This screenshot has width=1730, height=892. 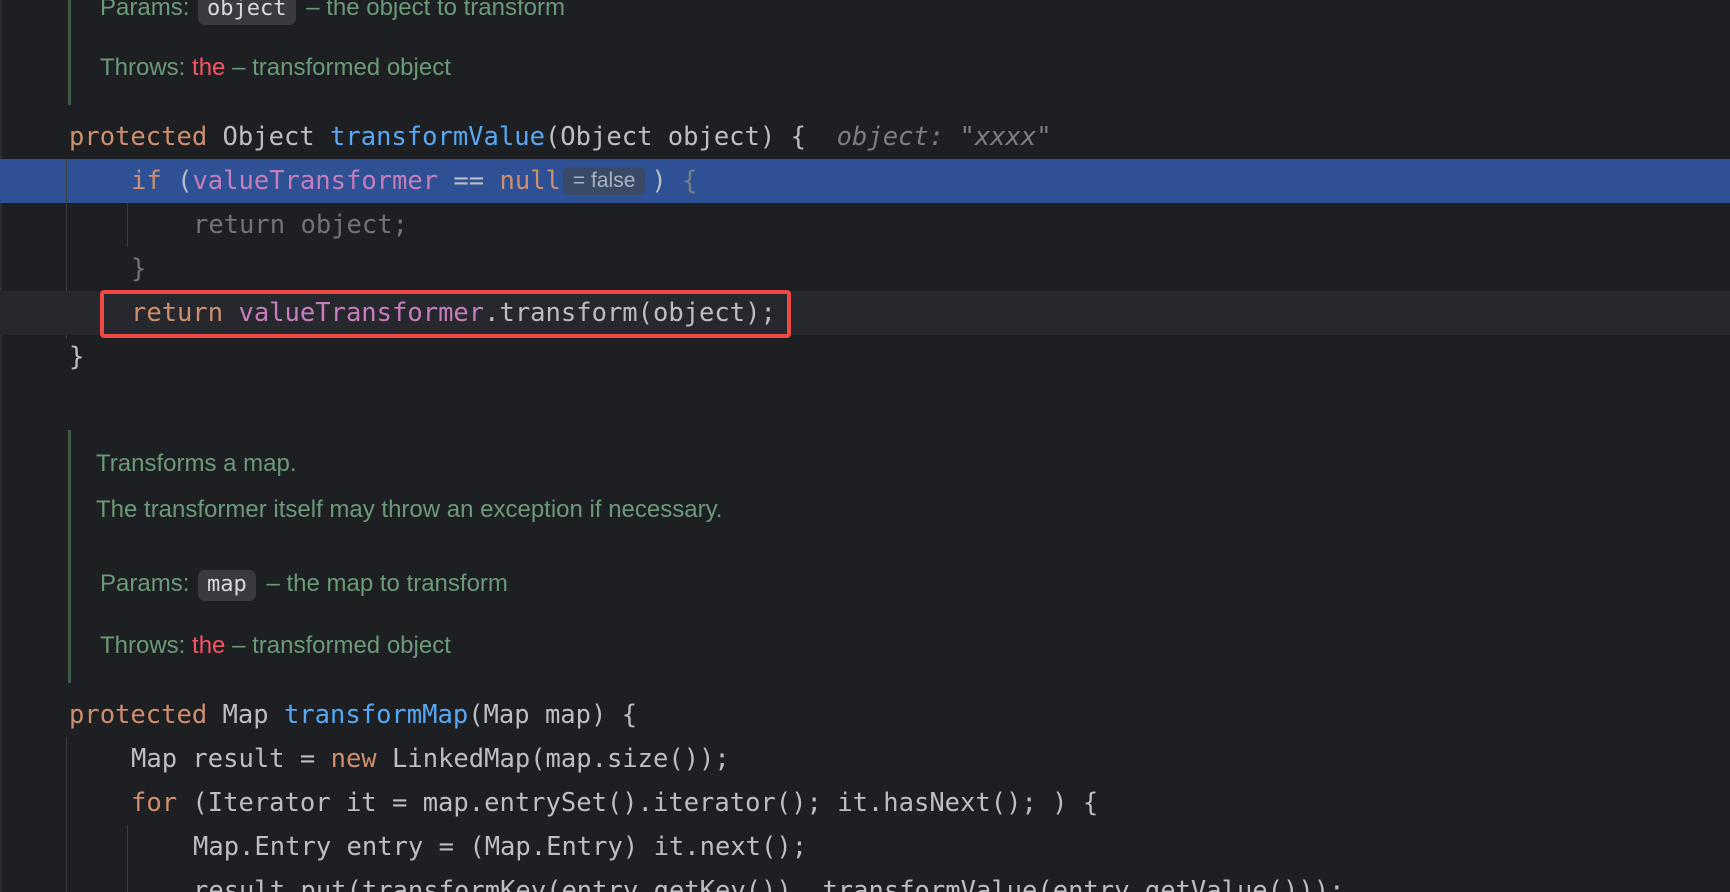 I want to click on debug-inlay-value: = false, so click(x=604, y=181).